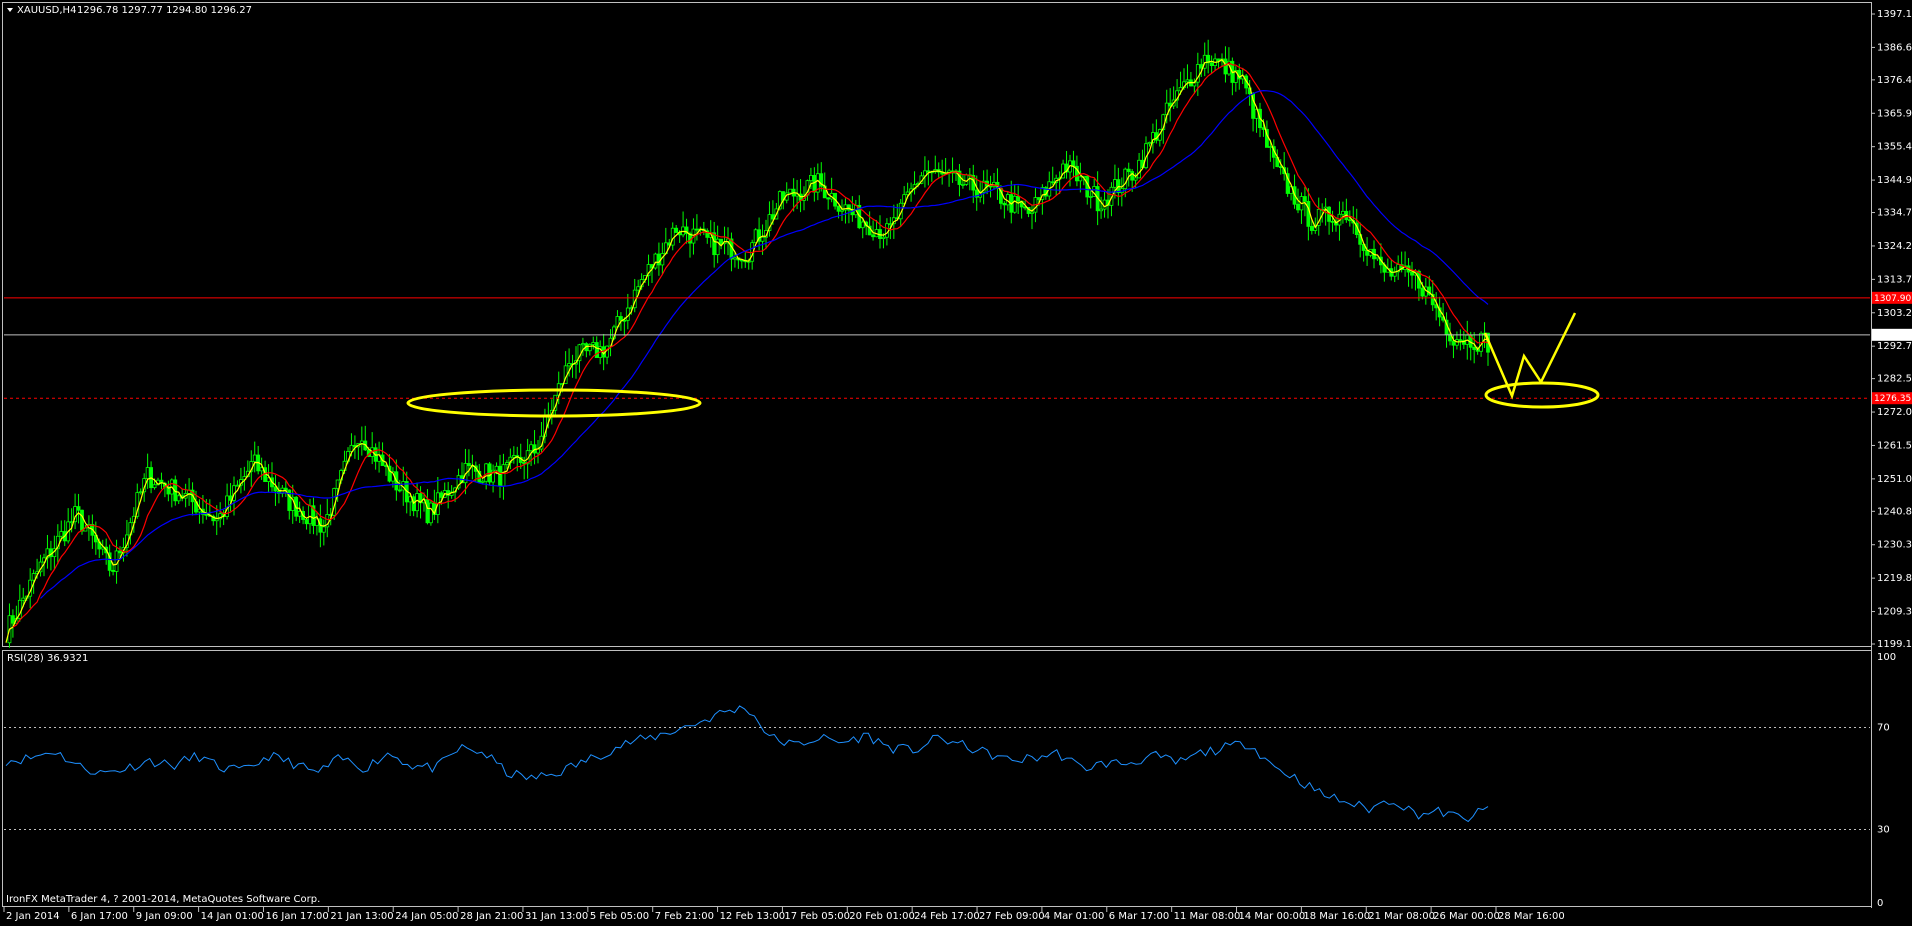  I want to click on time-tick-label: 24 Jan 05:00, so click(426, 916).